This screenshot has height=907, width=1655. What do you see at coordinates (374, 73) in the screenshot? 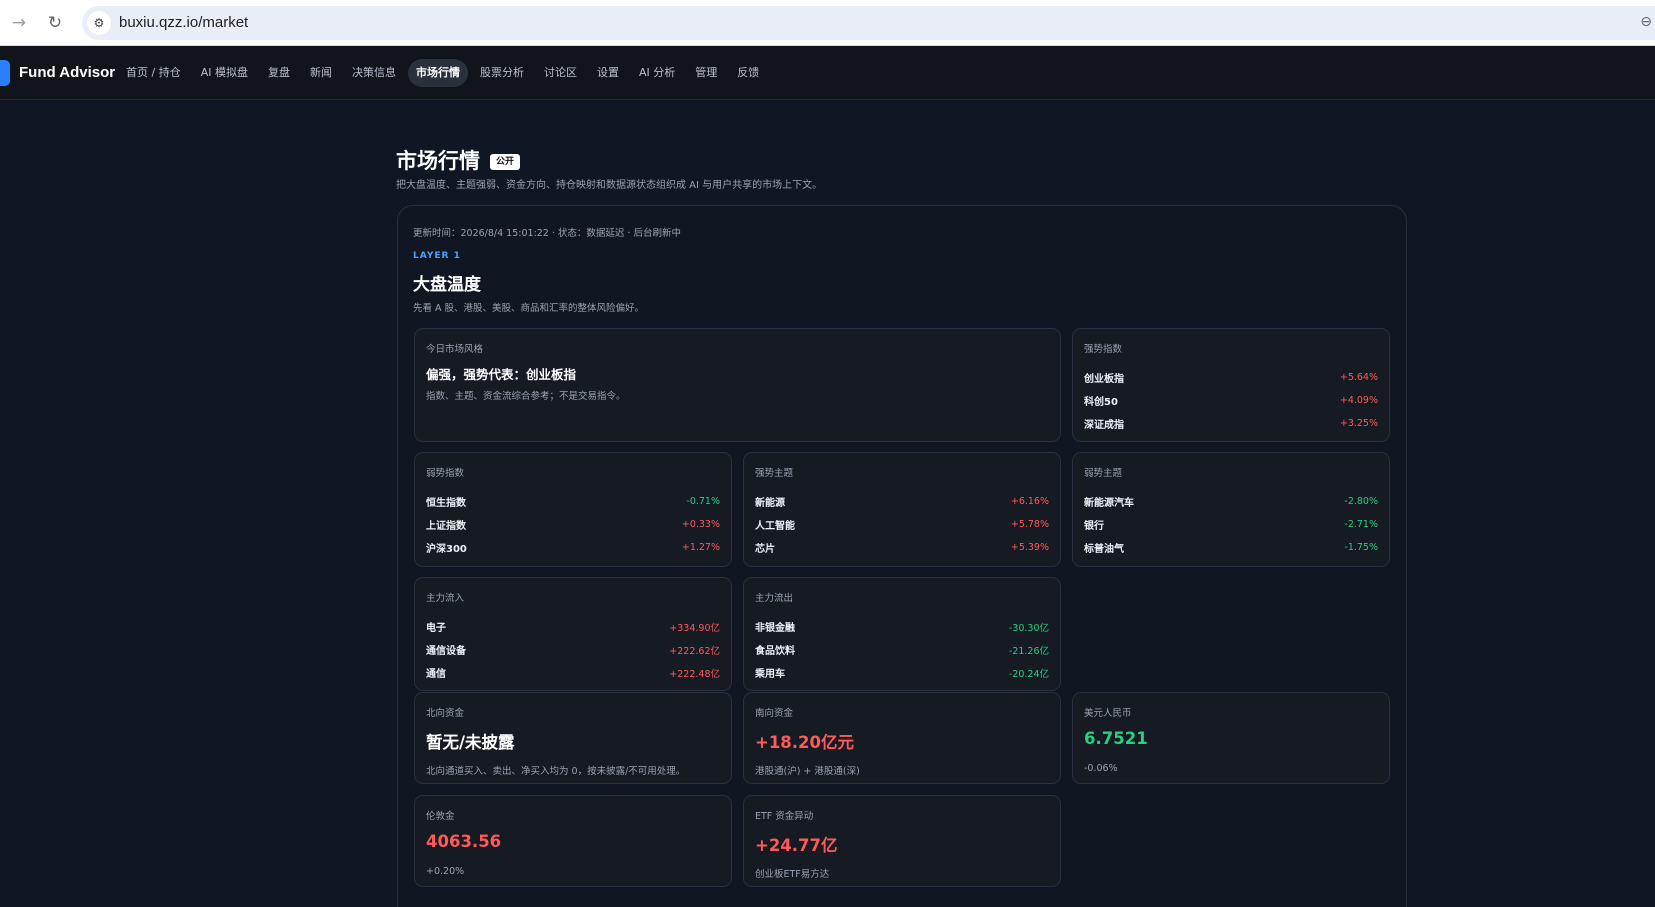
I see `nav-item-decision: 决策信息` at bounding box center [374, 73].